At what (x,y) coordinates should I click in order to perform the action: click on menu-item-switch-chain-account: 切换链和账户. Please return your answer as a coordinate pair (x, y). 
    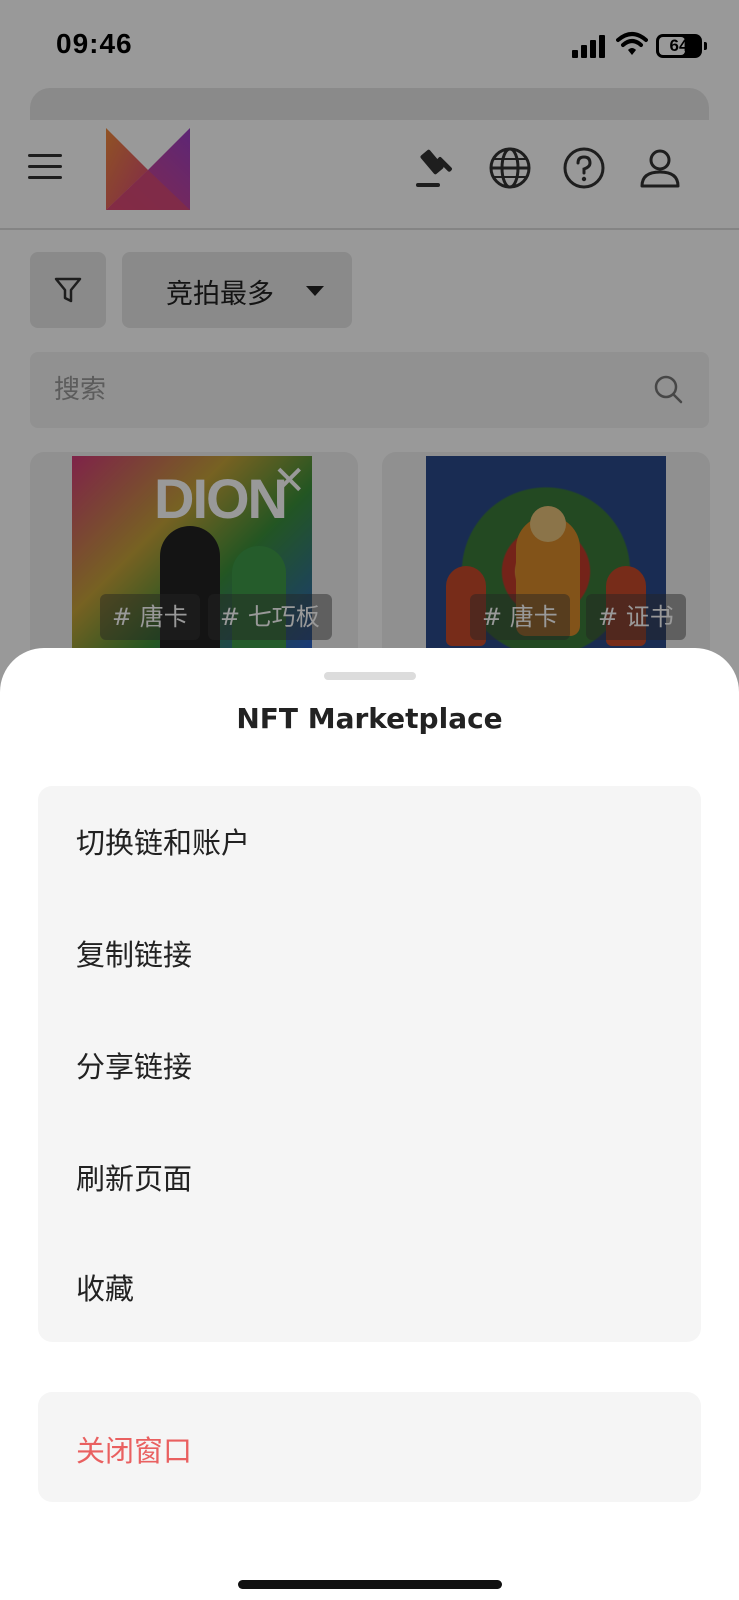
    Looking at the image, I should click on (369, 842).